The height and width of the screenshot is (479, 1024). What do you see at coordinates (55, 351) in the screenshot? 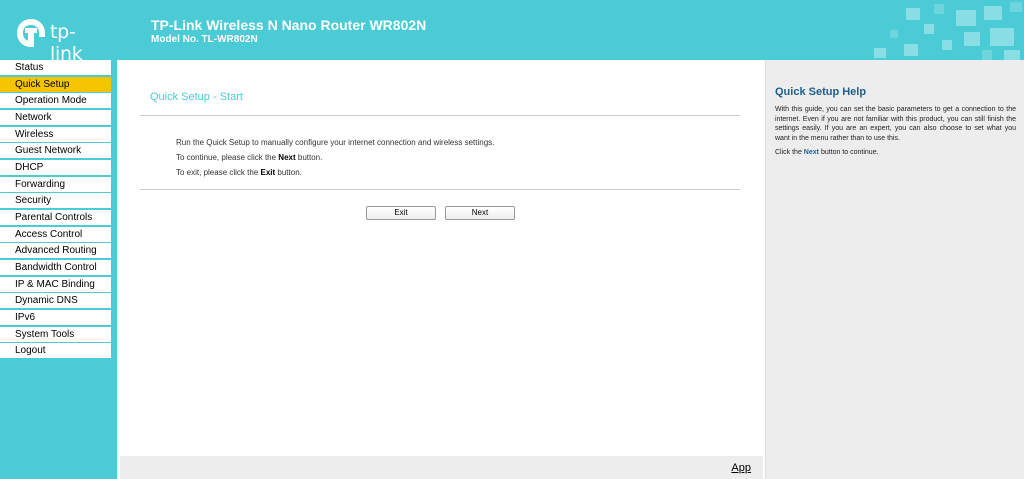
I see `sidebar-item-logout: Logout` at bounding box center [55, 351].